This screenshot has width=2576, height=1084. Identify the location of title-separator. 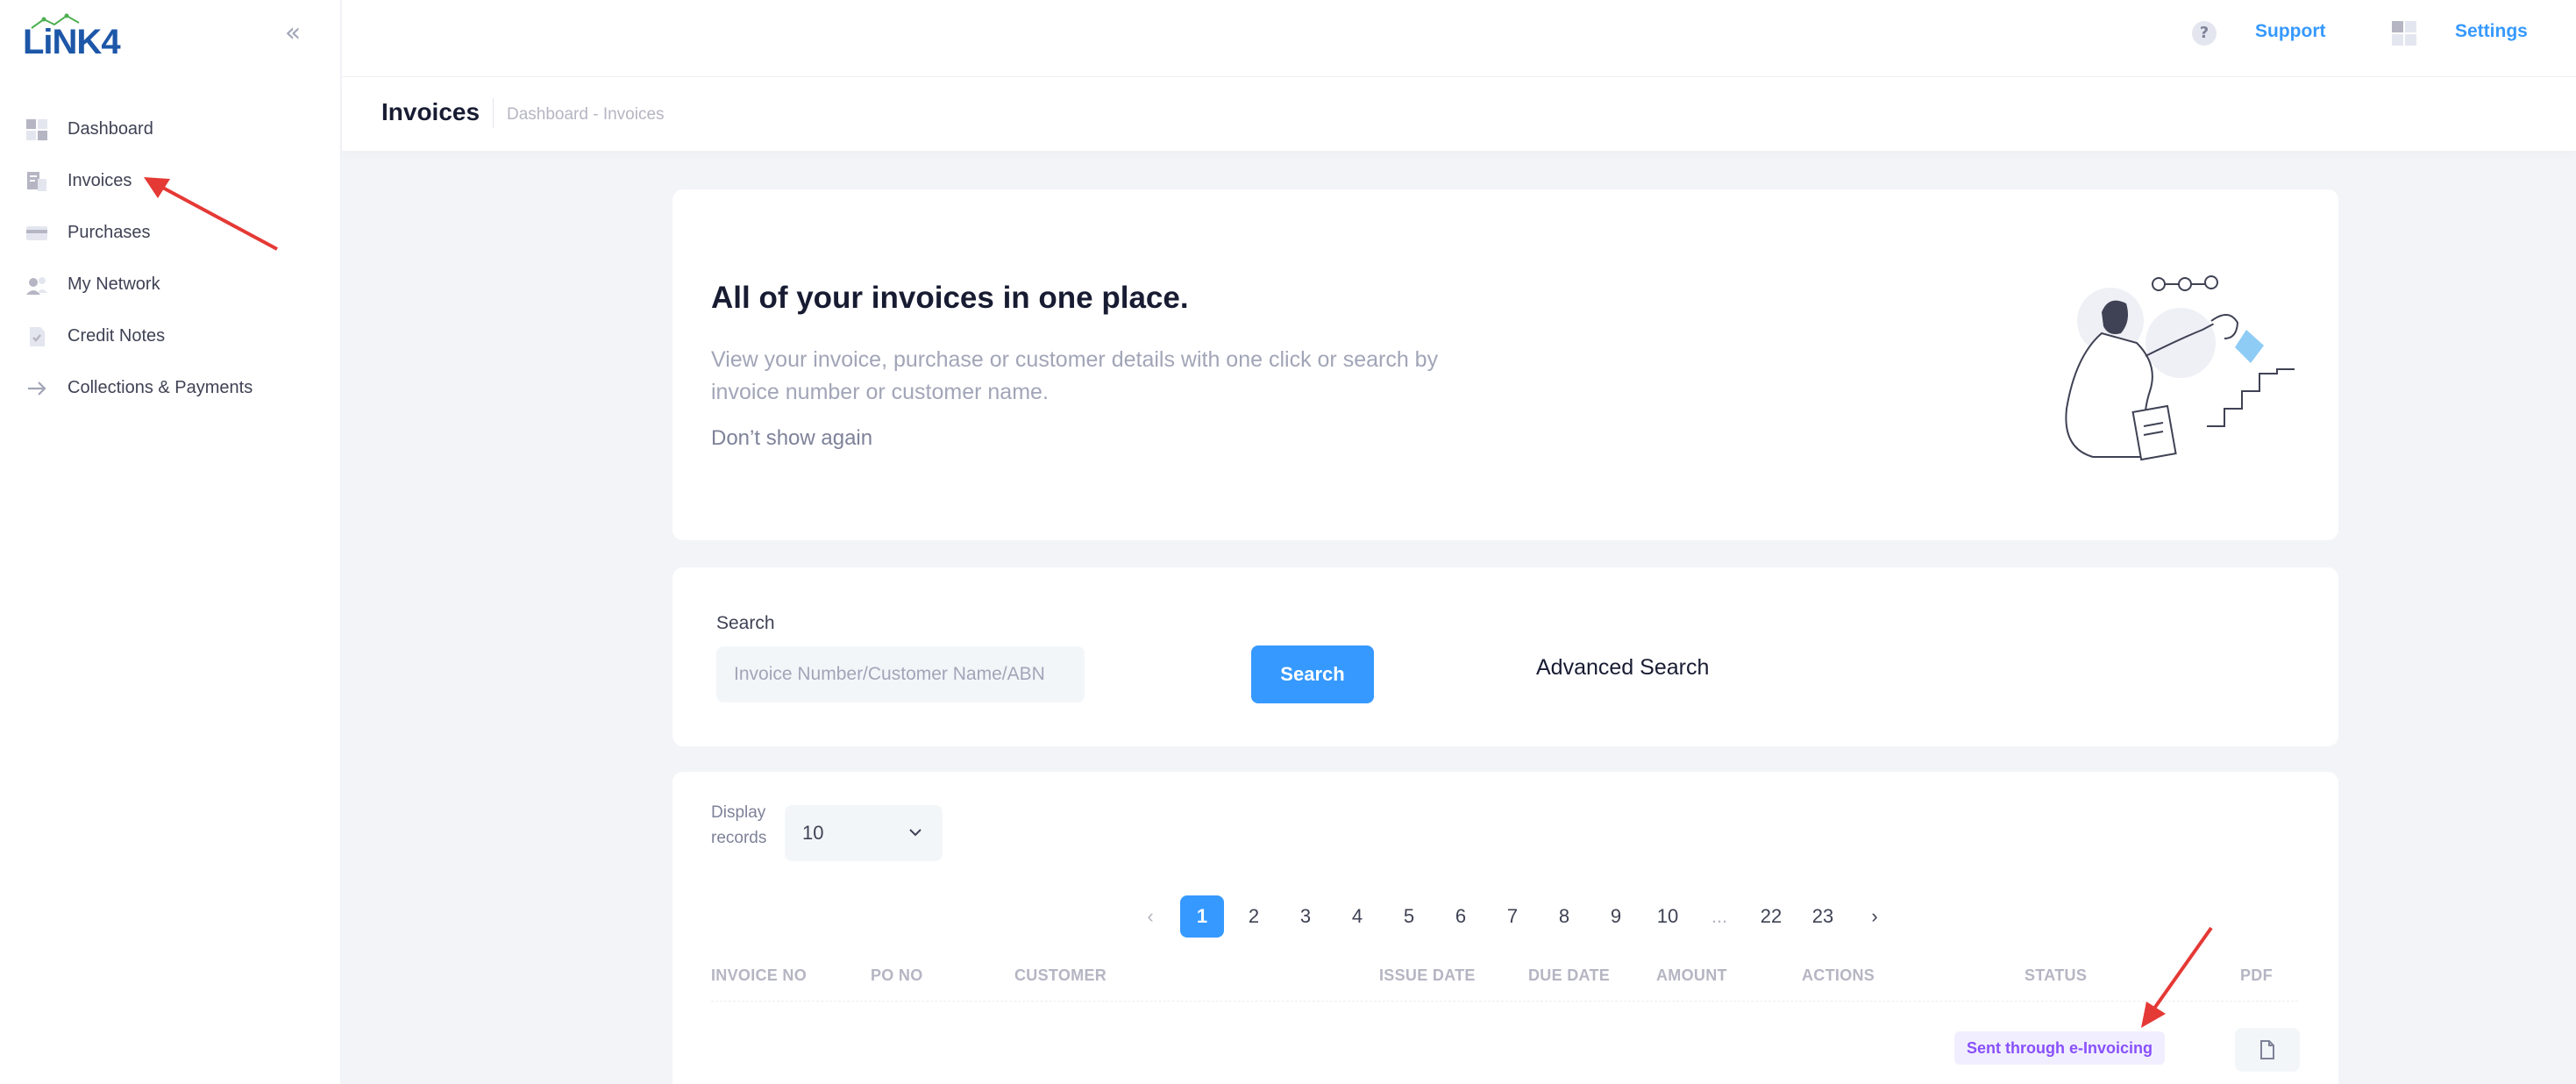
(493, 113).